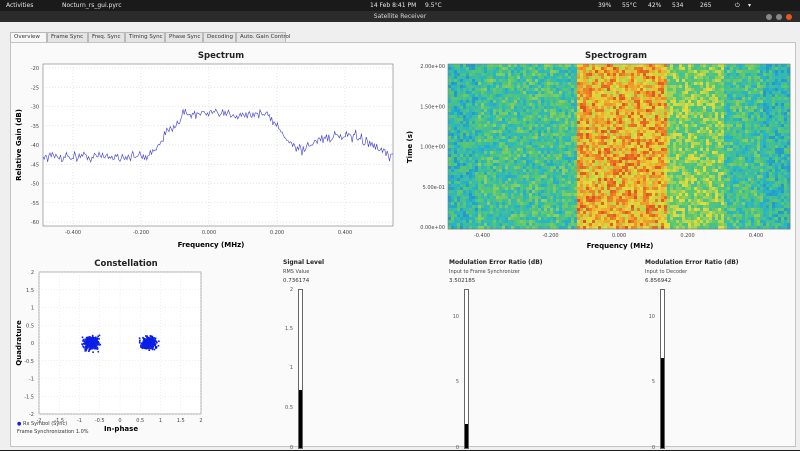  I want to click on maximize-button, so click(779, 17).